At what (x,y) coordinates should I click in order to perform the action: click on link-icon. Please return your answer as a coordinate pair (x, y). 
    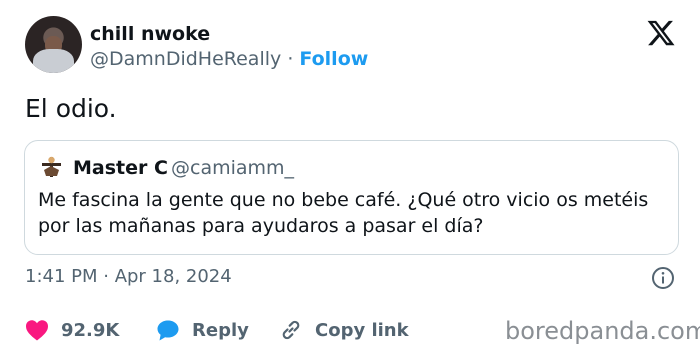
    Looking at the image, I should click on (291, 330).